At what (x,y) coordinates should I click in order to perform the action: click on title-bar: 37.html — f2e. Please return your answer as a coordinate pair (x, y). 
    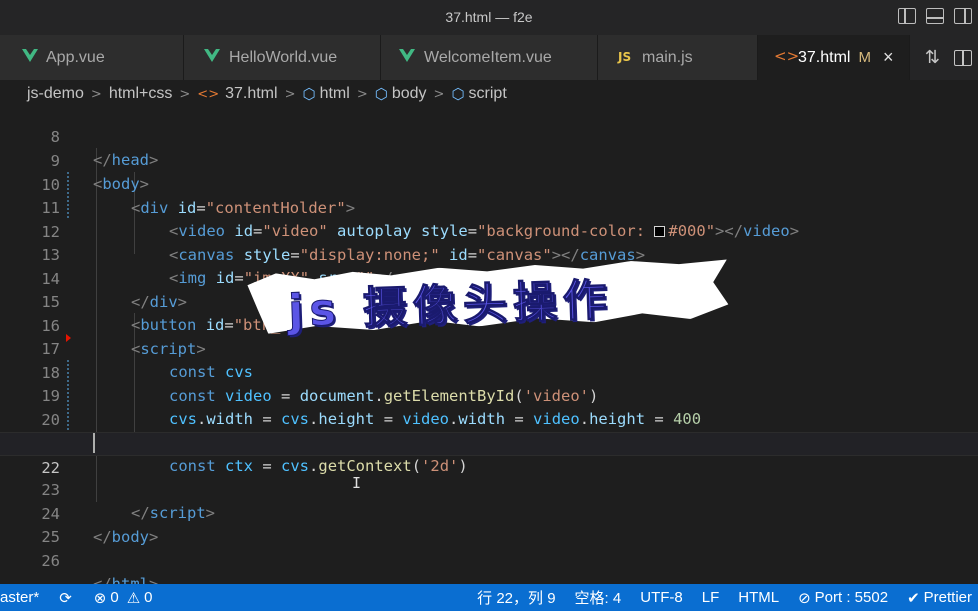
    Looking at the image, I should click on (489, 17).